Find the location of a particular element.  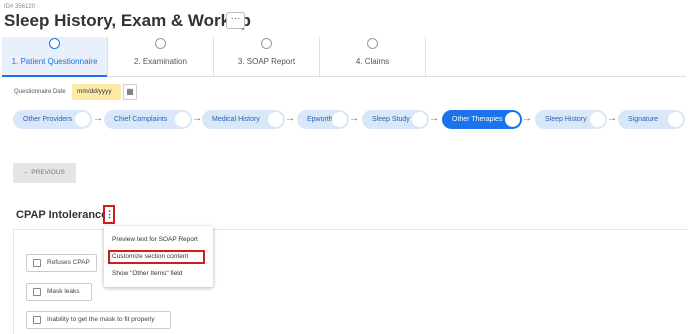

step-patient-questionnaire: 1. Patient Questionnaire is located at coordinates (54, 57).